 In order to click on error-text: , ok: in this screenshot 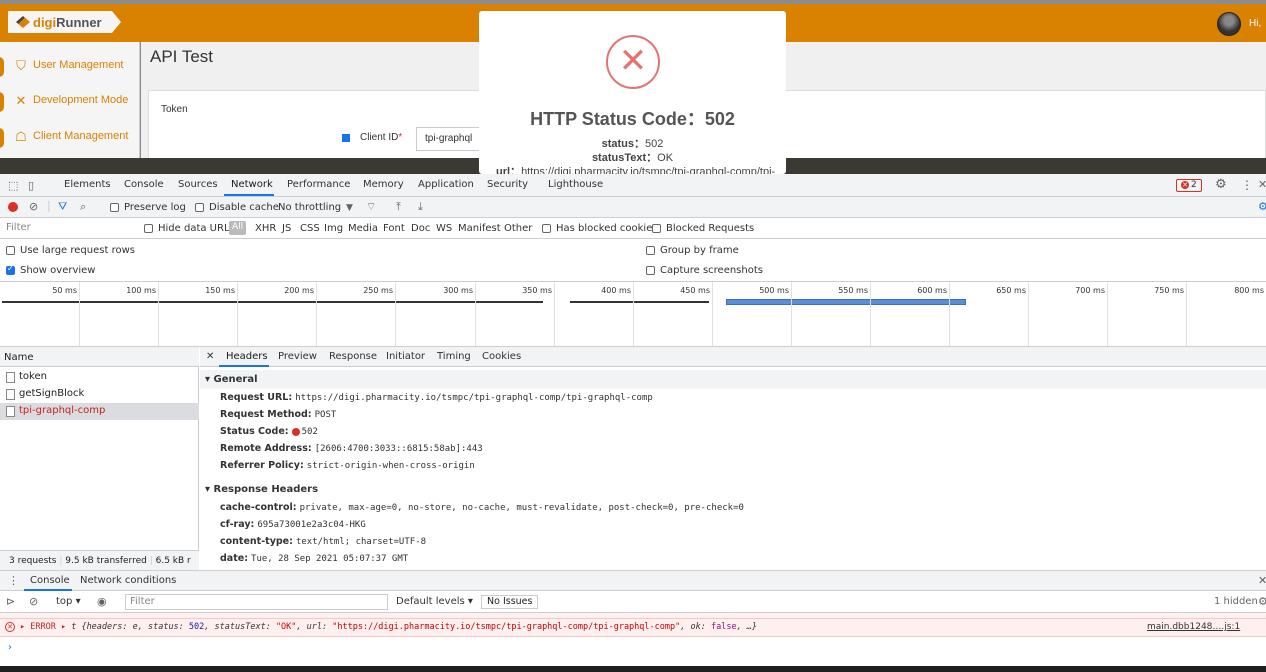, I will do `click(695, 627)`.